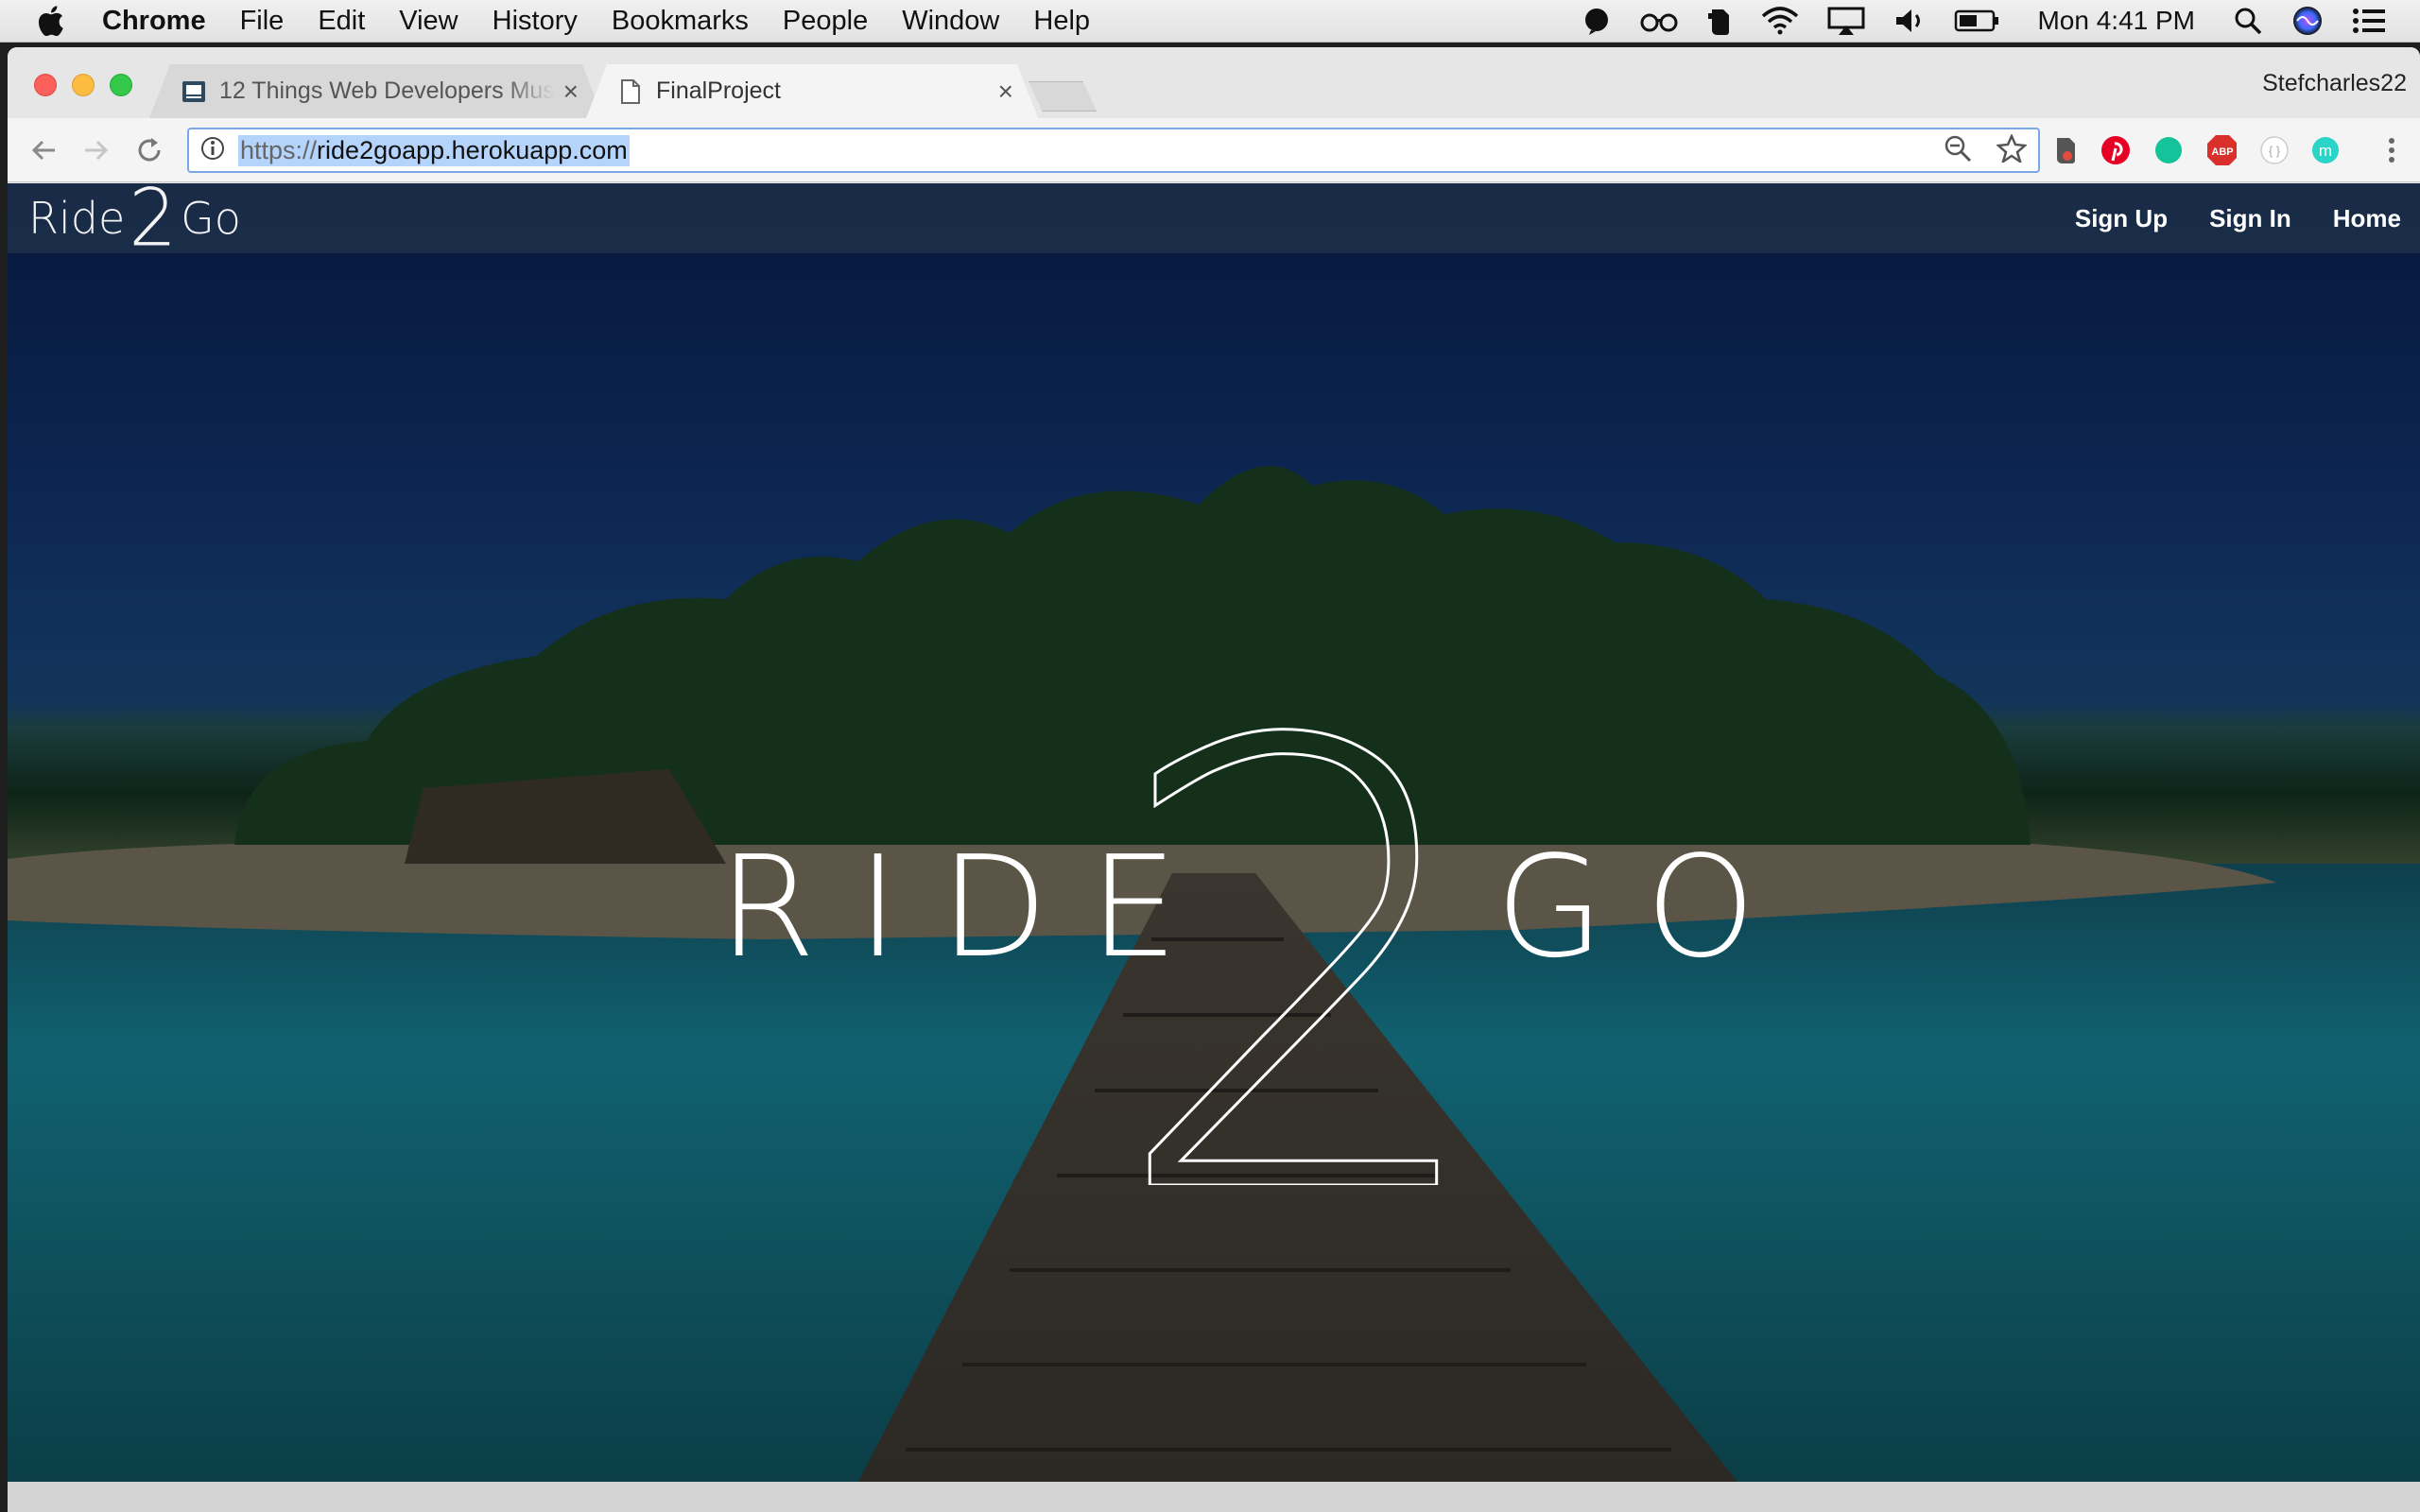 The height and width of the screenshot is (1512, 2420). What do you see at coordinates (1909, 21) in the screenshot?
I see `volume-icon` at bounding box center [1909, 21].